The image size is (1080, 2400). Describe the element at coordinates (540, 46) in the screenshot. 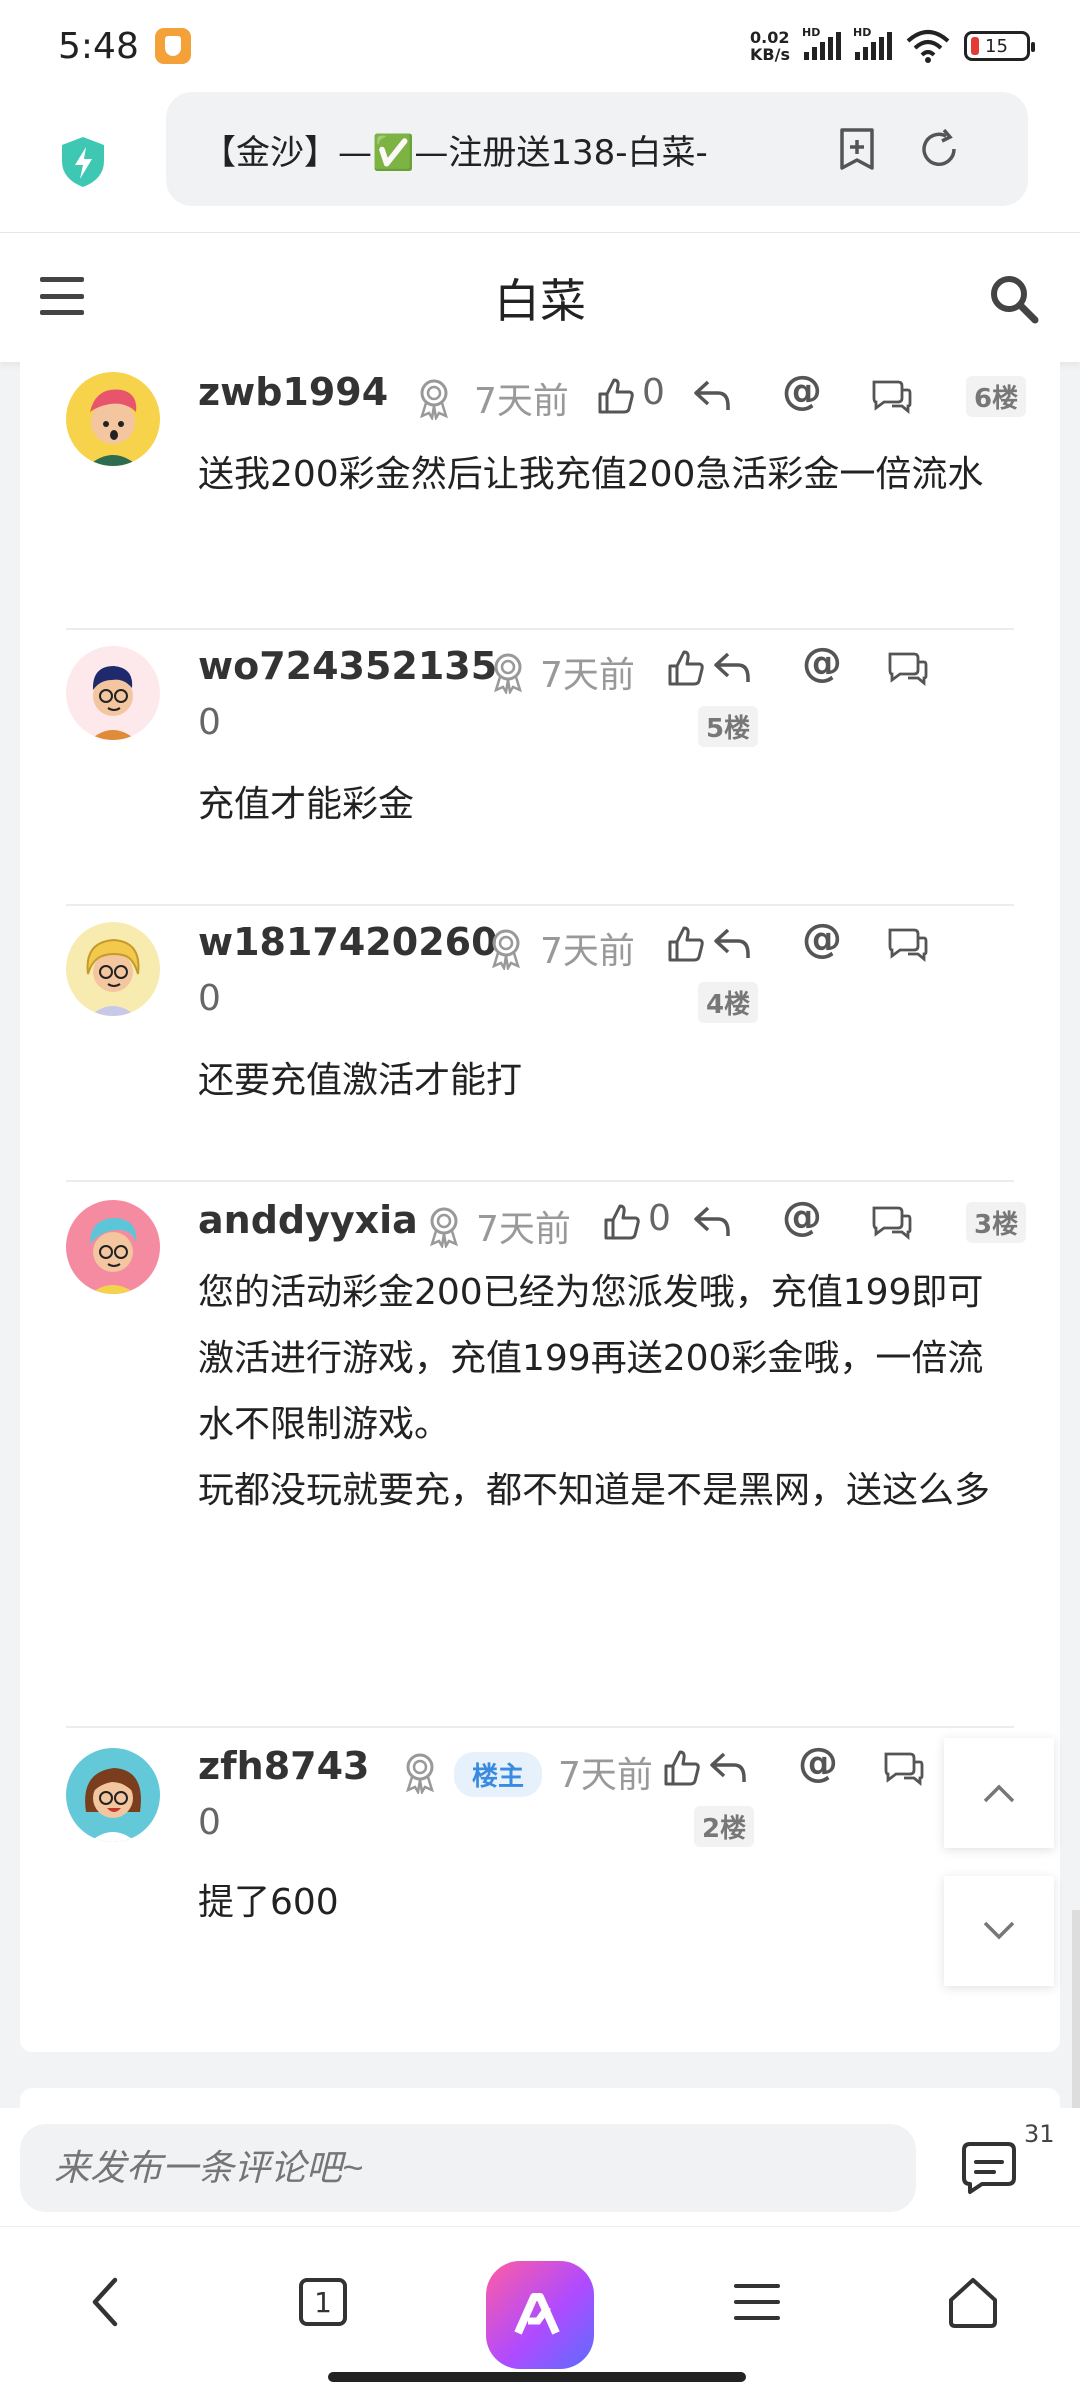

I see `status-bar: 5:48 0.02 KB/s HD HD 15` at that location.